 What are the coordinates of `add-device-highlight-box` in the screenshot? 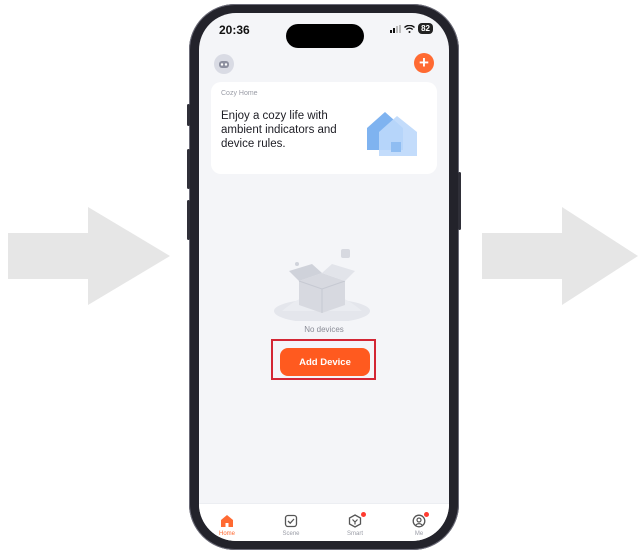 It's located at (323, 359).